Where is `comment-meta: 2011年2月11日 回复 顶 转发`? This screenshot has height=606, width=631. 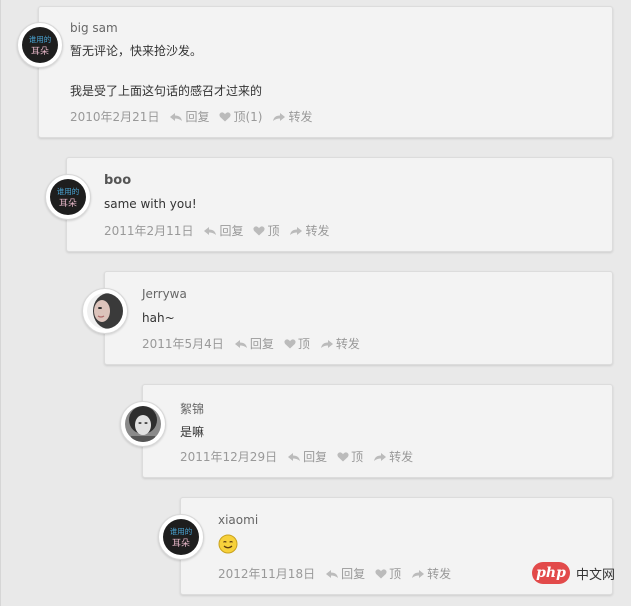 comment-meta: 2011年2月11日 回复 顶 转发 is located at coordinates (217, 230).